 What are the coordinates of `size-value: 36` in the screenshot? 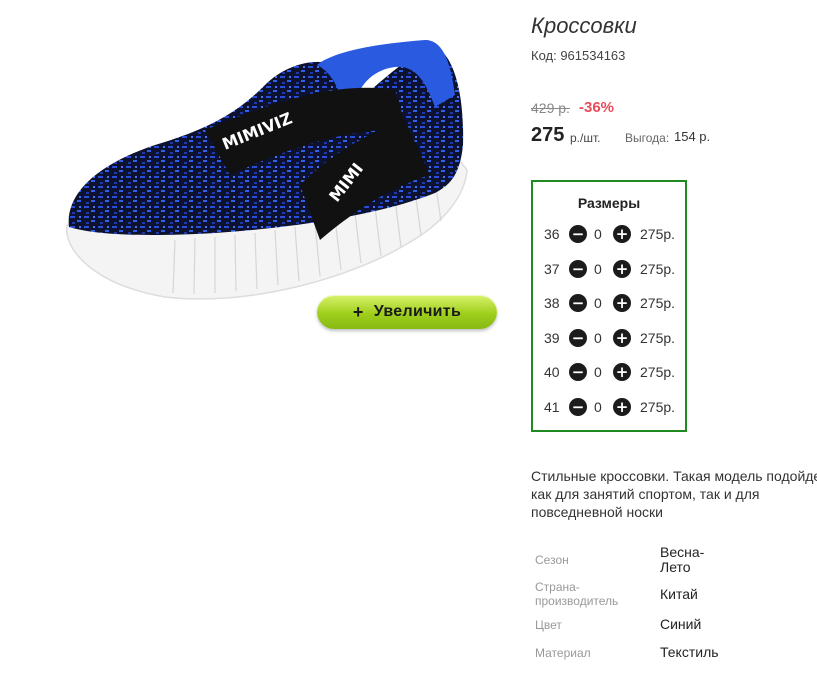 It's located at (552, 234).